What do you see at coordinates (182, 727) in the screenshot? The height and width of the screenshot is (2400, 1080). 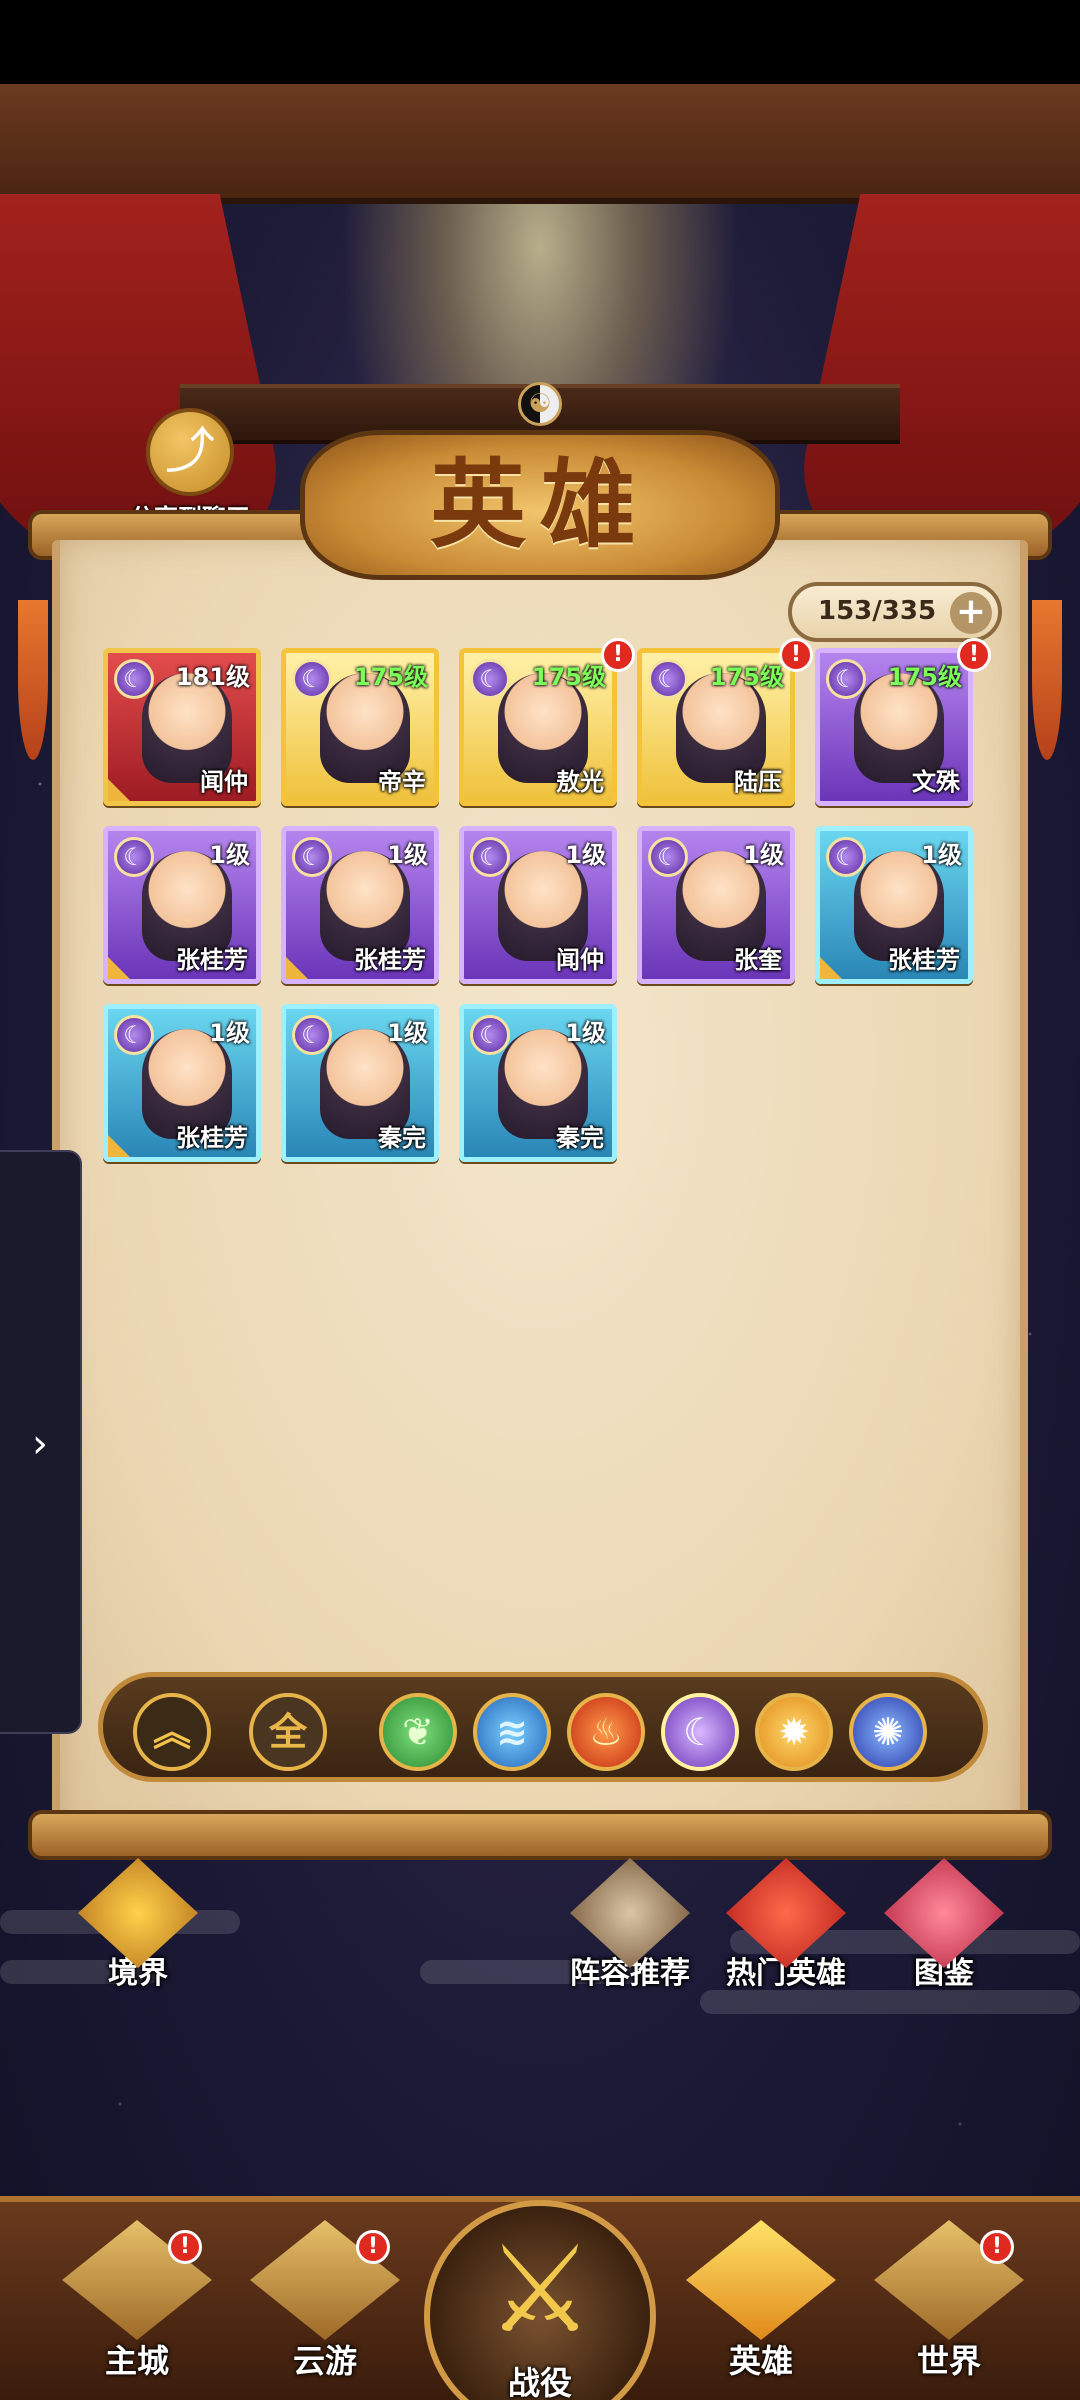 I see `hero-card: ☾ 181级 闻仲` at bounding box center [182, 727].